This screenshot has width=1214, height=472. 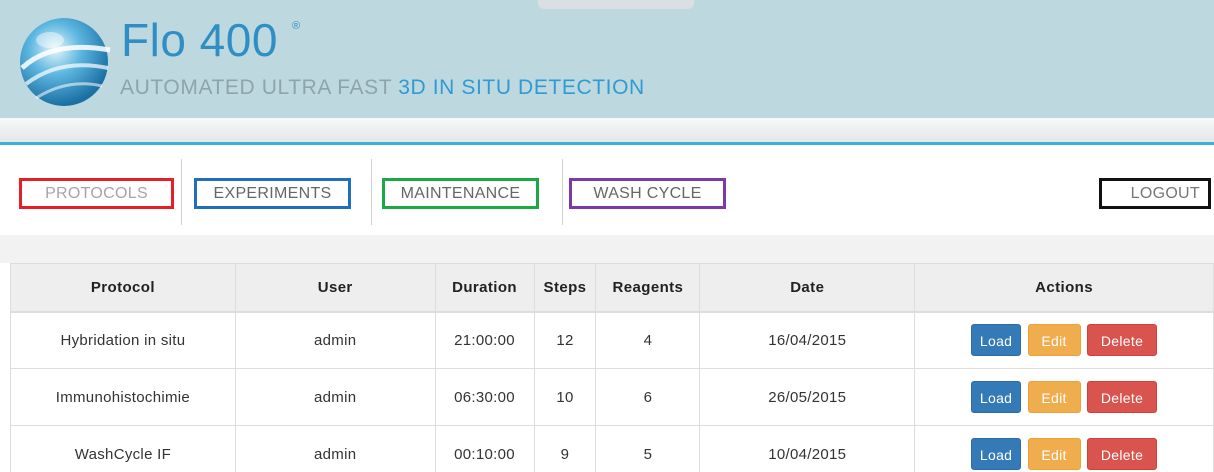 I want to click on header-tab, so click(x=616, y=4).